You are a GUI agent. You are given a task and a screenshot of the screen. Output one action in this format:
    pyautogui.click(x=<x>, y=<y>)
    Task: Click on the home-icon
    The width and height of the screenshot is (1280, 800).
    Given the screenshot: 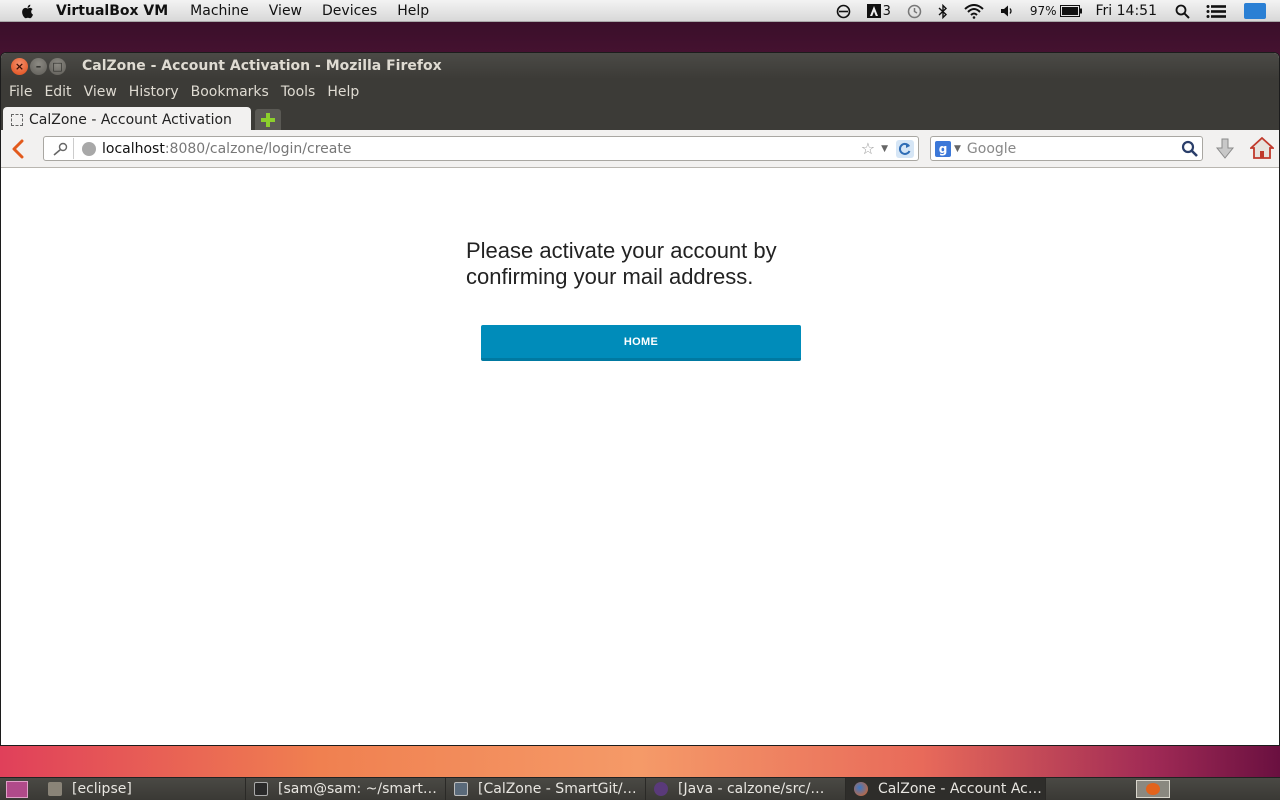 What is the action you would take?
    pyautogui.click(x=1262, y=148)
    